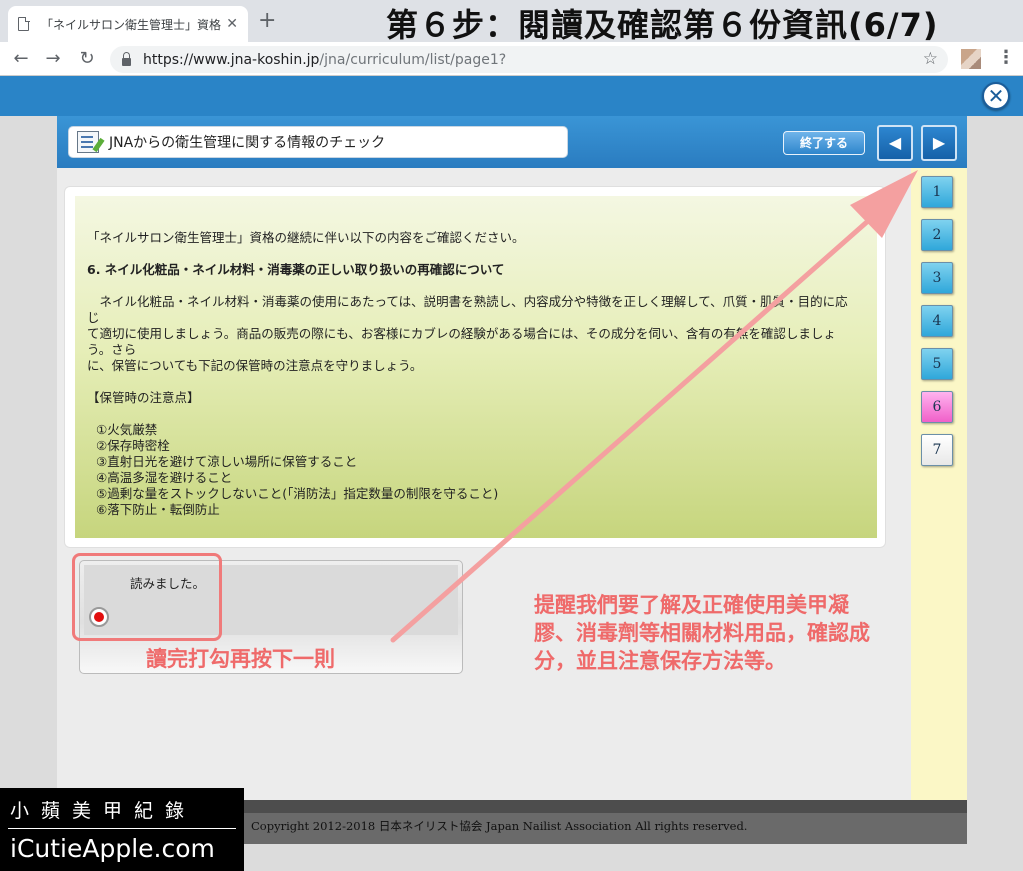 The width and height of the screenshot is (1023, 871). What do you see at coordinates (240, 659) in the screenshot?
I see `annotation-note: 讀完打勾再按下一則` at bounding box center [240, 659].